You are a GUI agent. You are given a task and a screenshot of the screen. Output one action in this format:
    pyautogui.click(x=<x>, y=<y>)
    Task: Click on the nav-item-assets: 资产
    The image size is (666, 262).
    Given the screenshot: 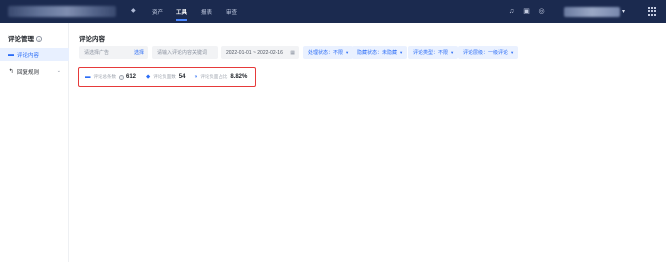 What is the action you would take?
    pyautogui.click(x=157, y=12)
    